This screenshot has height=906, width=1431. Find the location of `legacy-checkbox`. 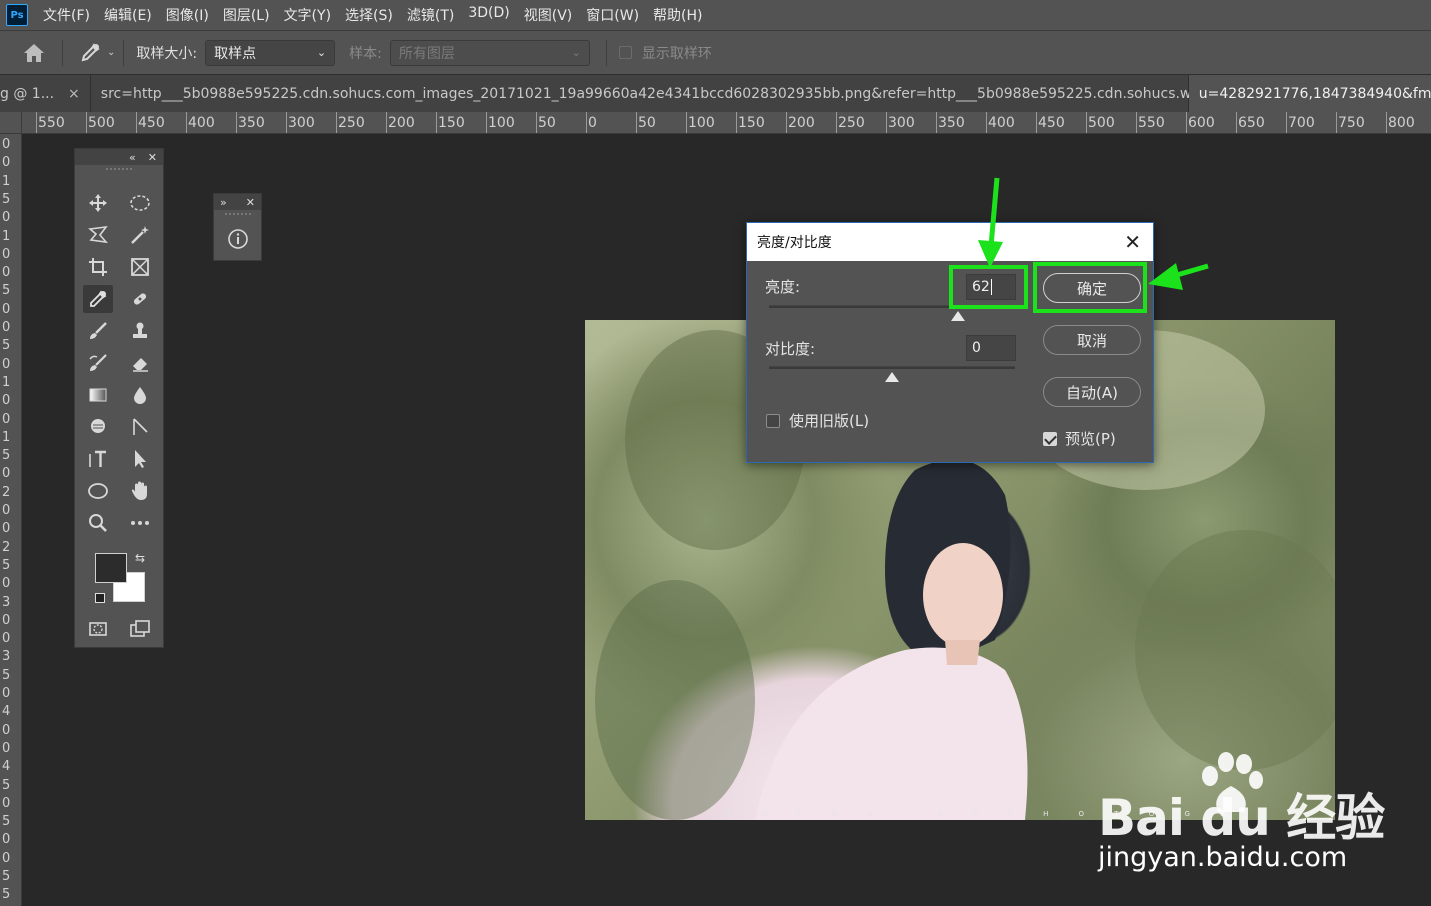

legacy-checkbox is located at coordinates (773, 421).